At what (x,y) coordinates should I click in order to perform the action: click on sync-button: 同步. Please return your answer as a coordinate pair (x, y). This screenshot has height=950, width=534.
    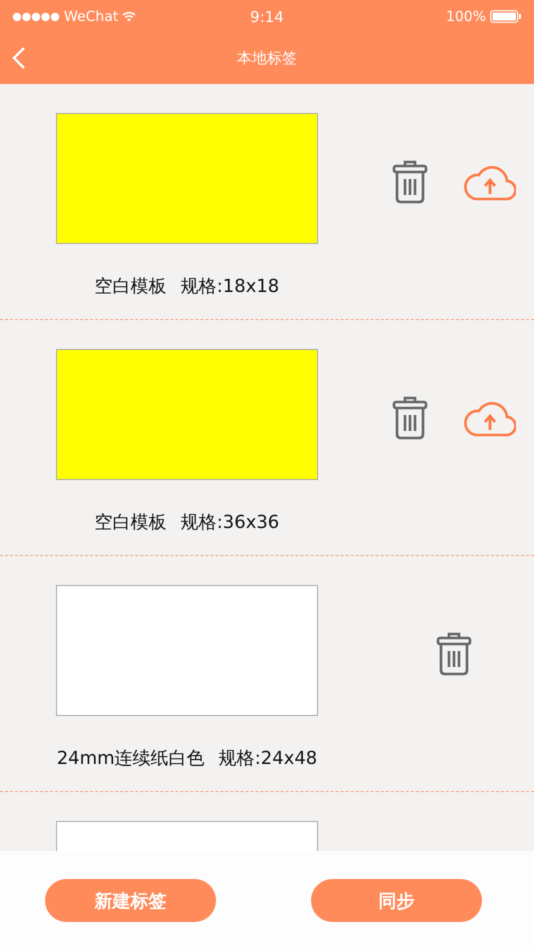
    Looking at the image, I should click on (396, 900).